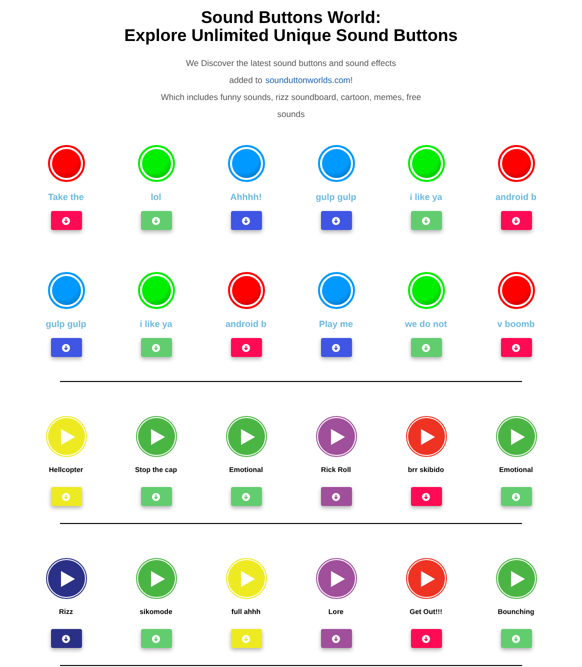 The height and width of the screenshot is (667, 582). What do you see at coordinates (156, 197) in the screenshot?
I see `sound-title: lol` at bounding box center [156, 197].